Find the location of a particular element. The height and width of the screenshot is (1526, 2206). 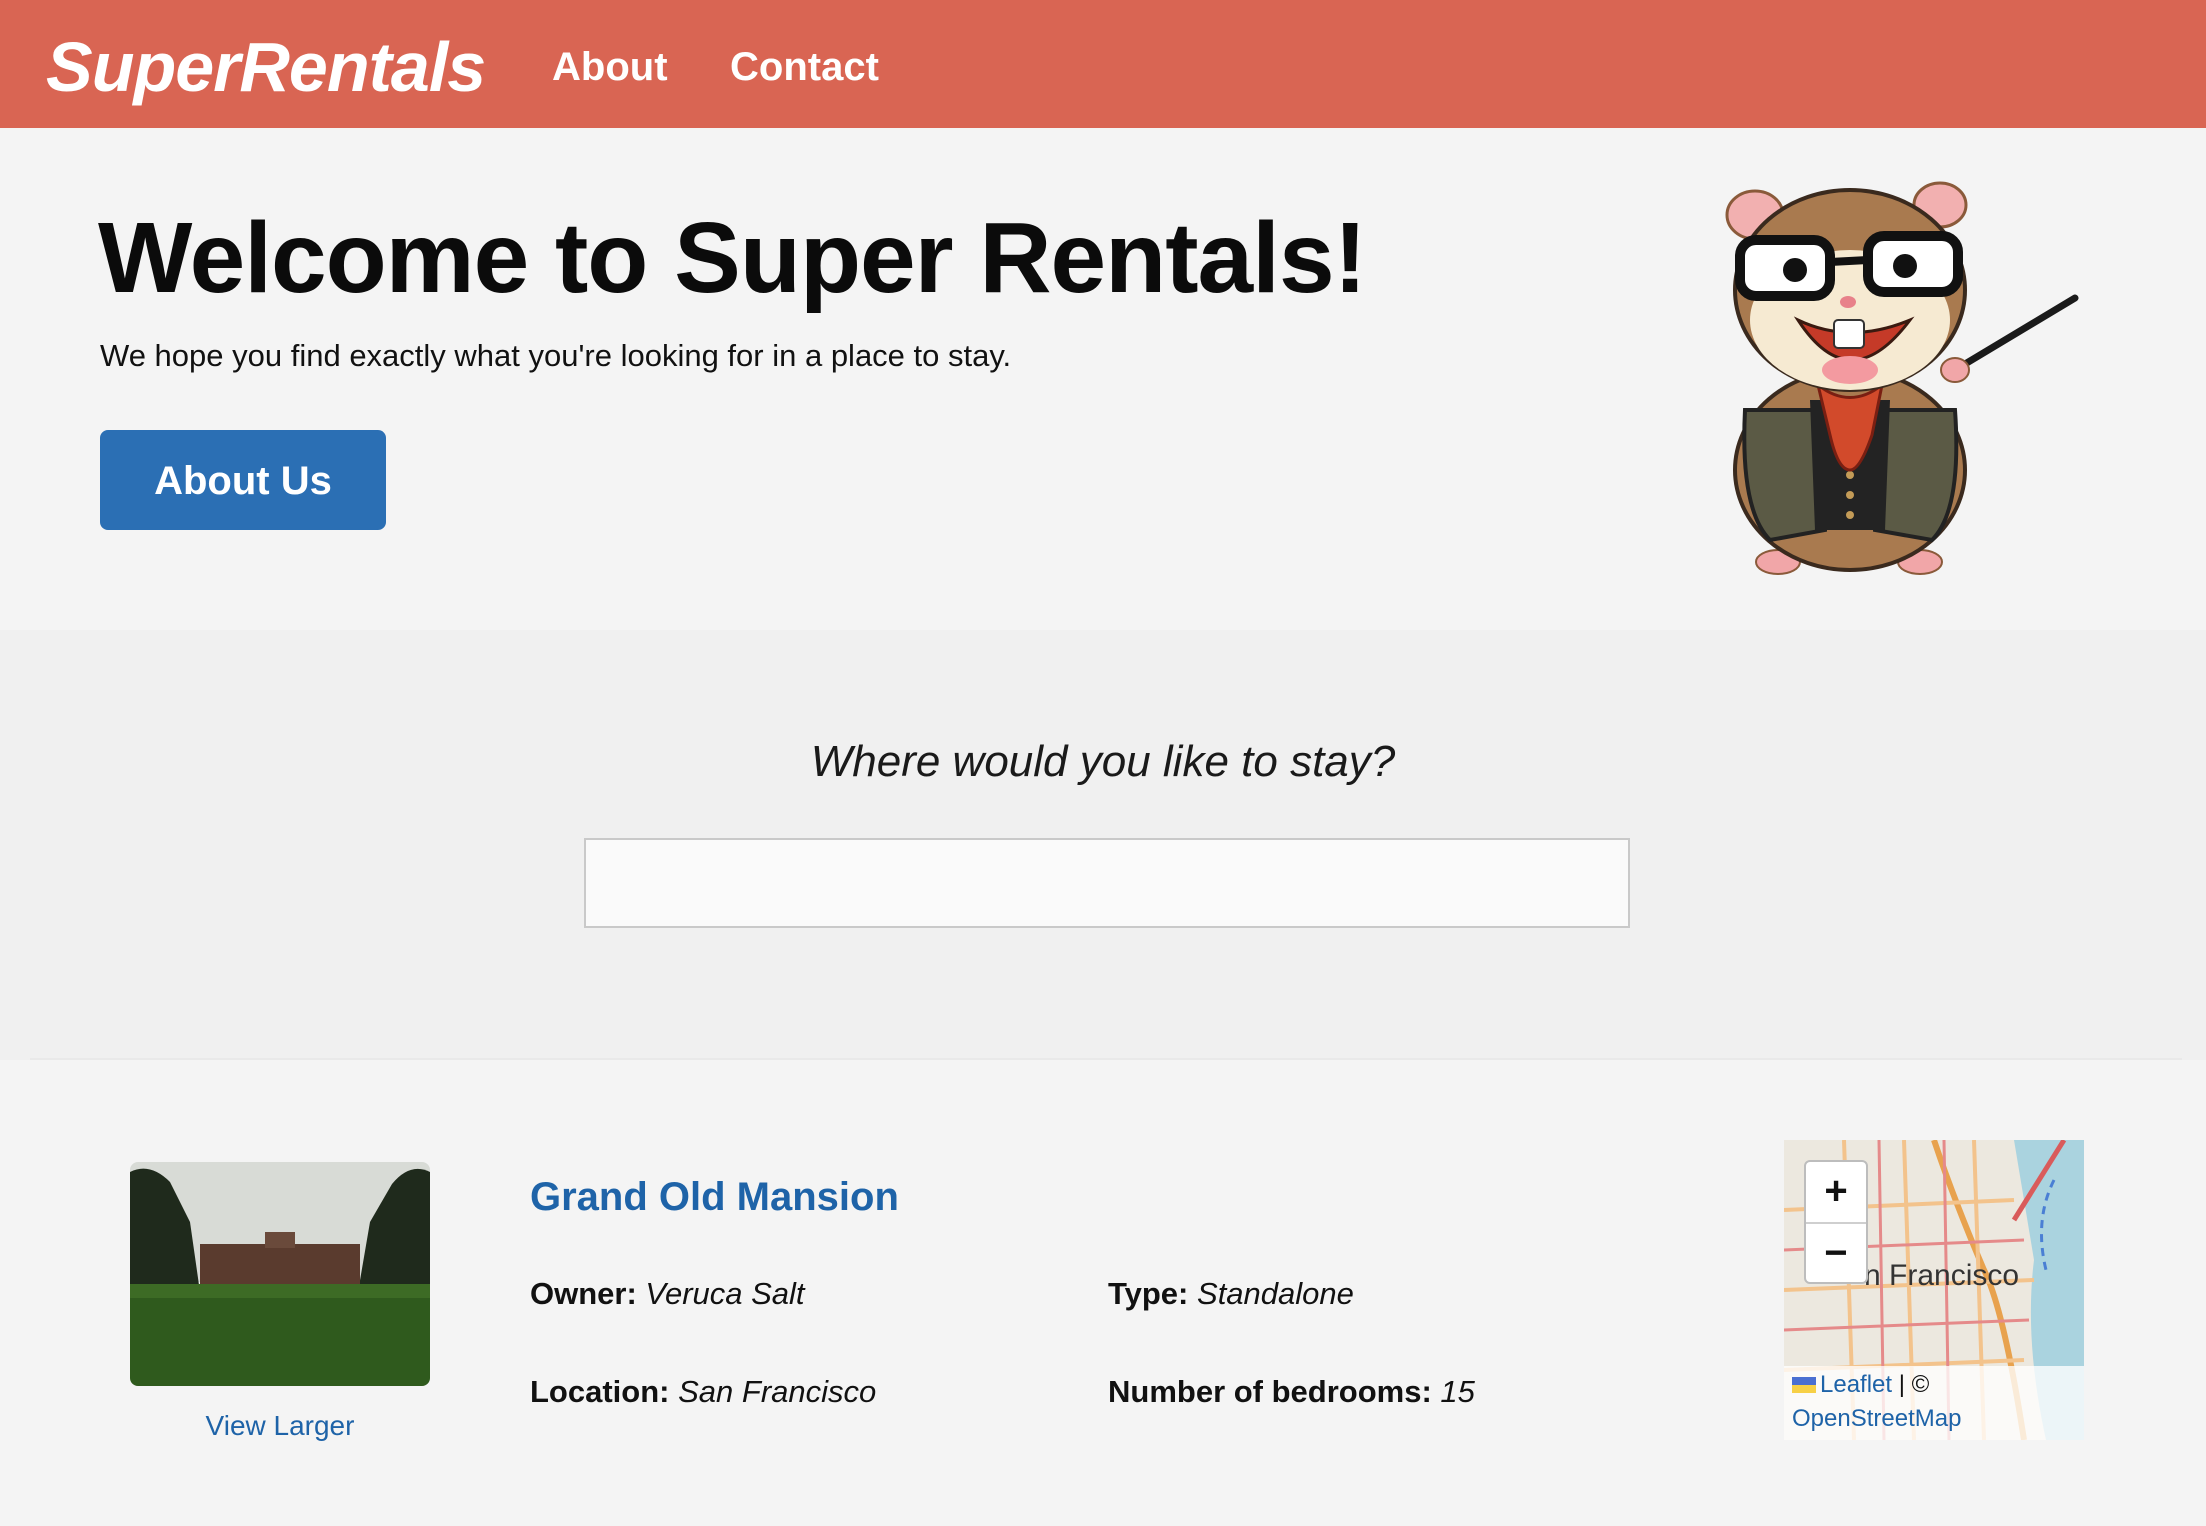

mascot-teeth is located at coordinates (1849, 334).